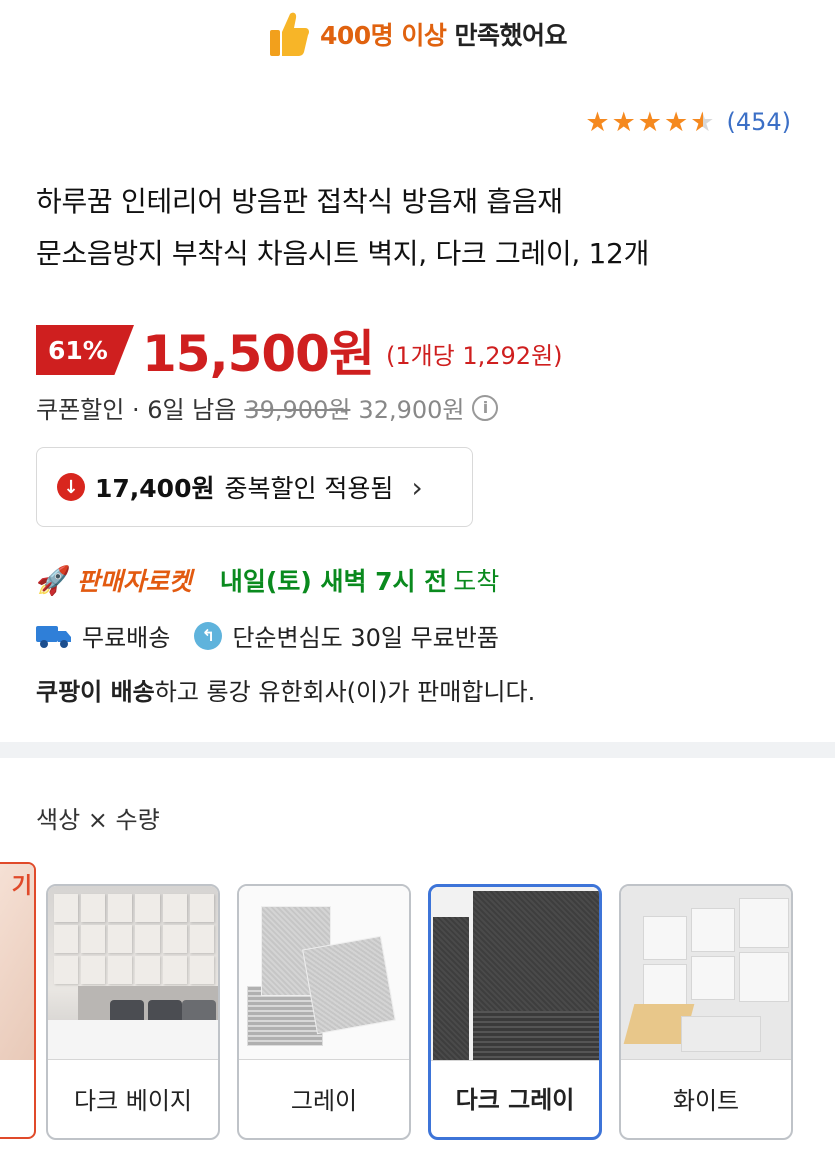  I want to click on price-row: 61% 15,500원 (1개당 1,292원), so click(299, 350).